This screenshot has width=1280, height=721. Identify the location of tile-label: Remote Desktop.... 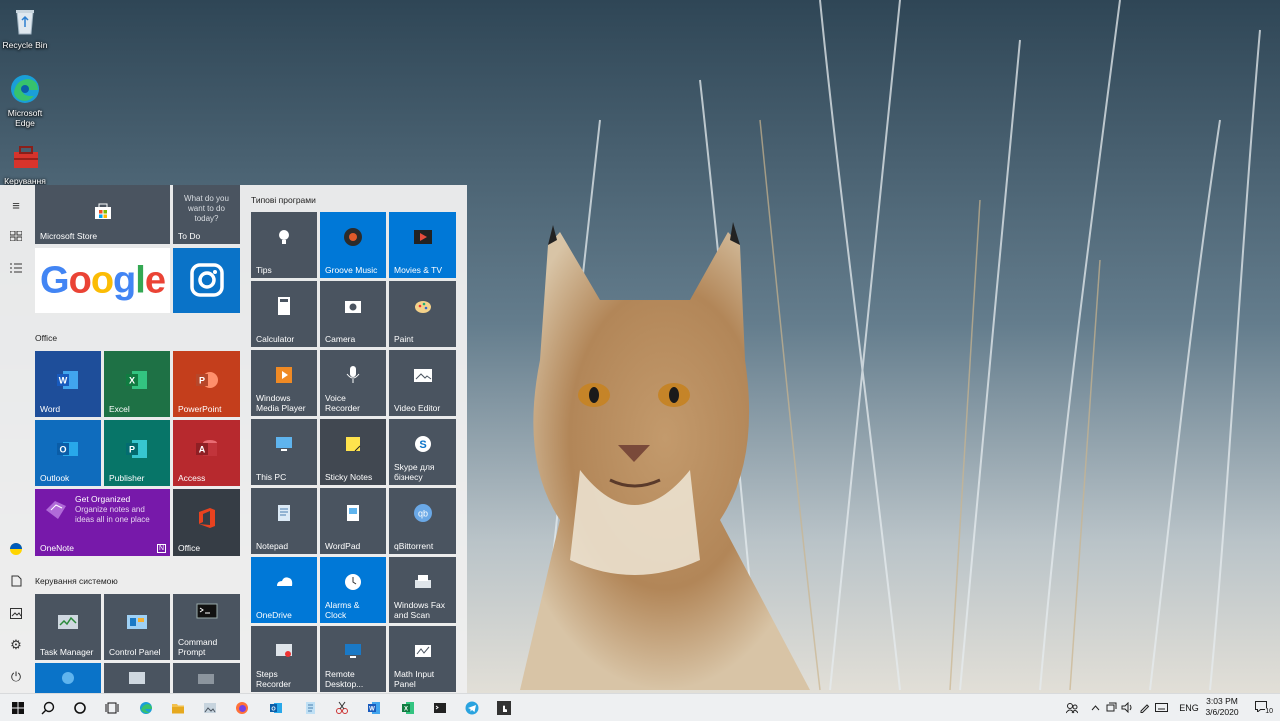
(344, 679).